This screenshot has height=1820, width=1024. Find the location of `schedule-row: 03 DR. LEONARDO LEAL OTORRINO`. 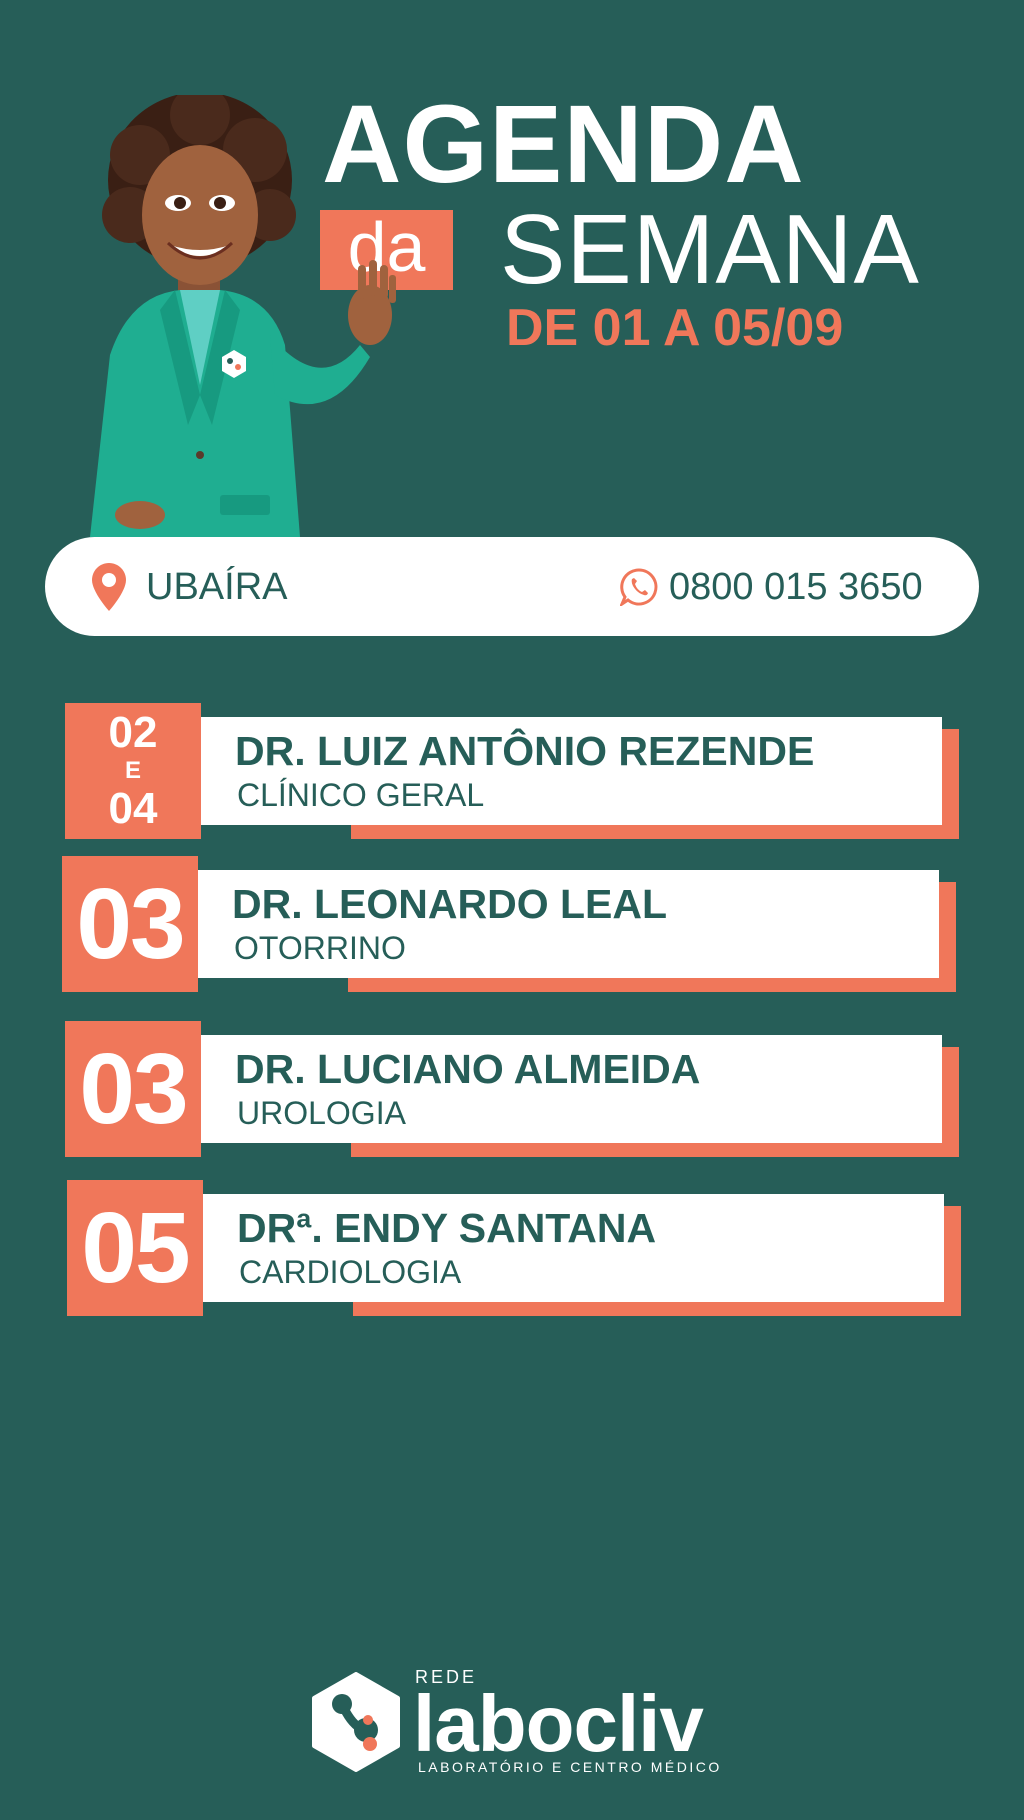

schedule-row: 03 DR. LEONARDO LEAL OTORRINO is located at coordinates (522, 924).